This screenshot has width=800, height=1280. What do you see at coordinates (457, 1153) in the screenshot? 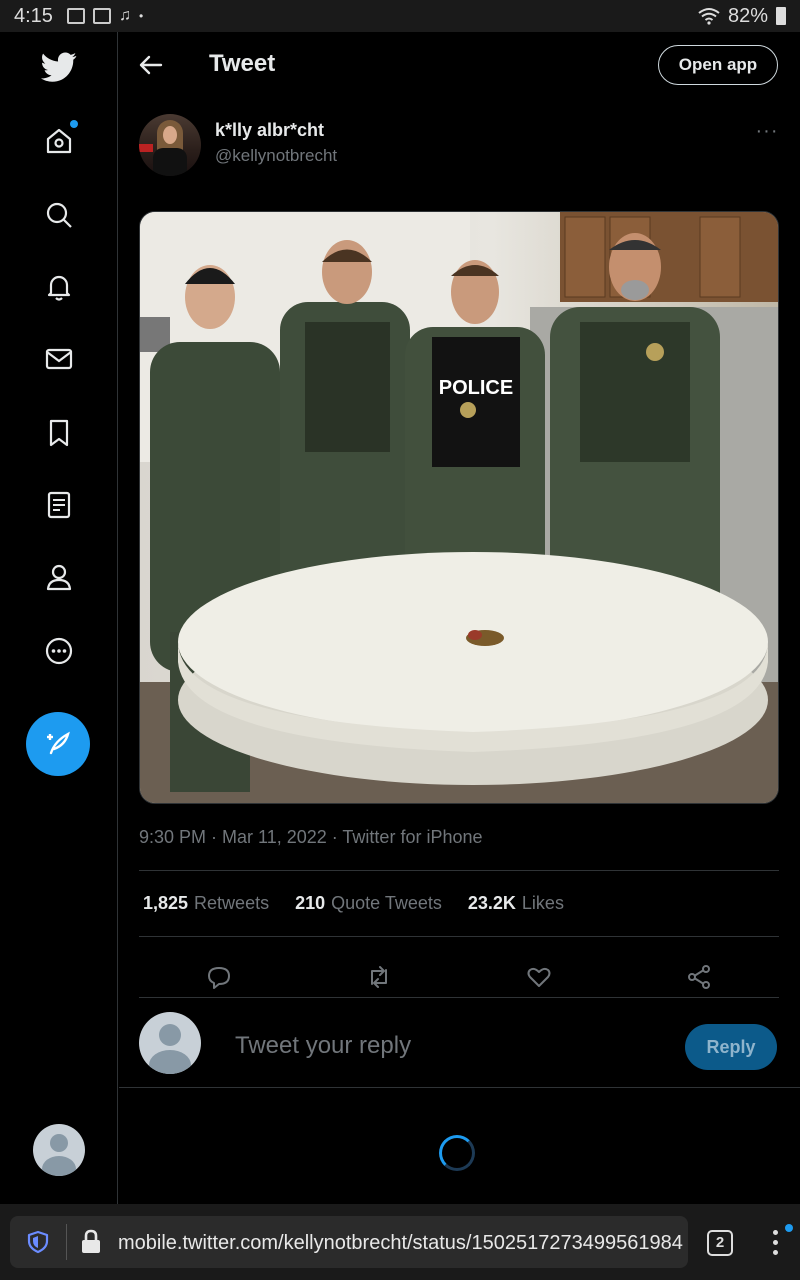
I see `loading-spinner-icon` at bounding box center [457, 1153].